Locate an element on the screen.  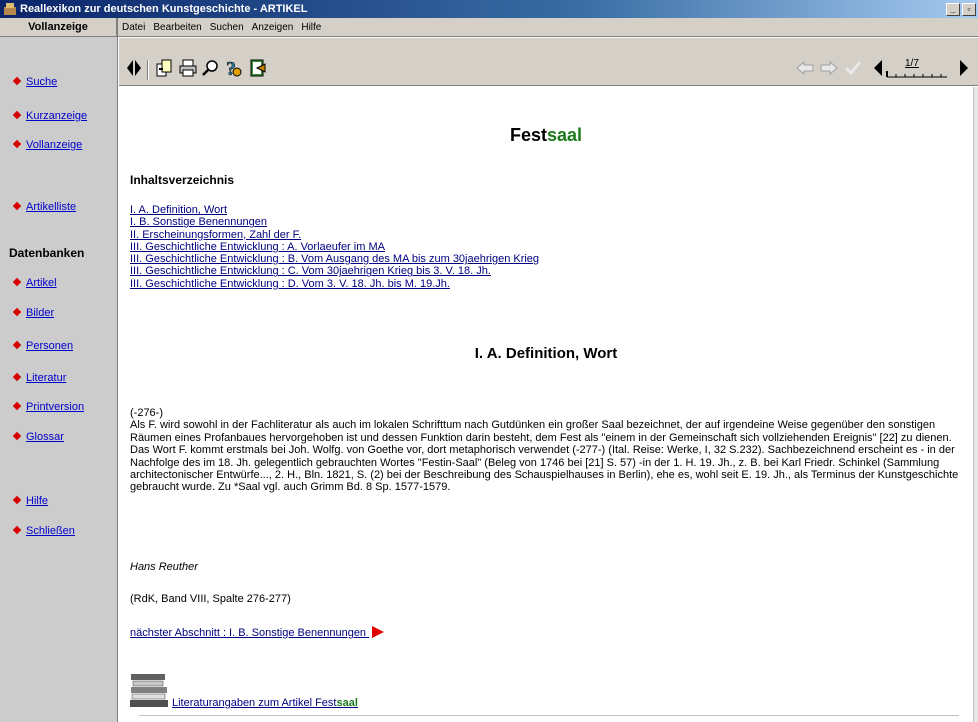
nav-link-artikel: Artikel is located at coordinates (41, 283).